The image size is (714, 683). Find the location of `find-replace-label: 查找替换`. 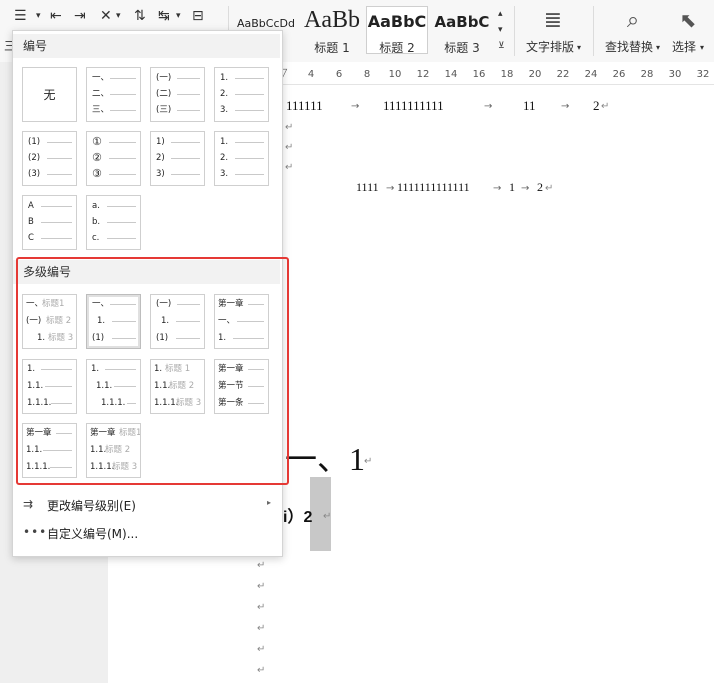

find-replace-label: 查找替换 is located at coordinates (629, 46).